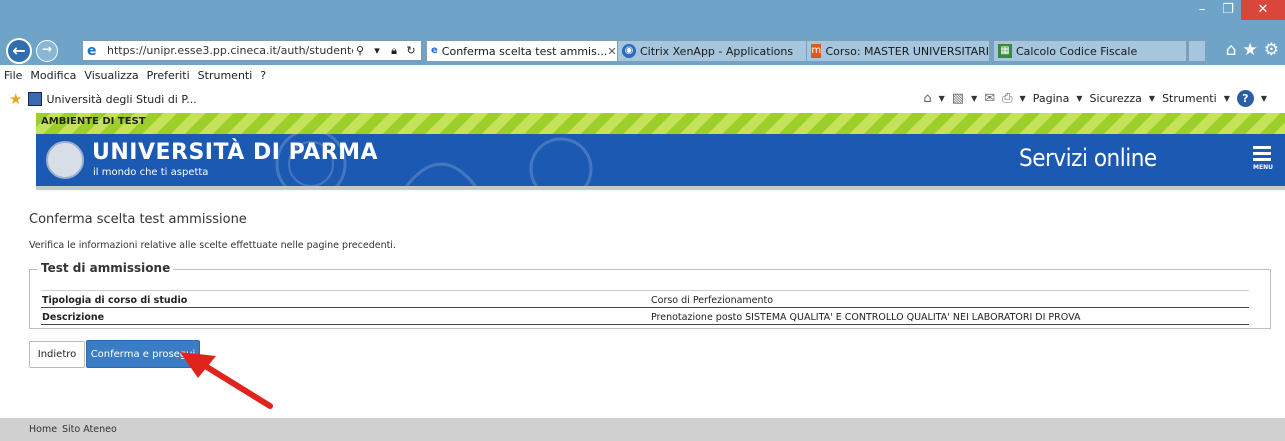  I want to click on close-tab-icon: ✕, so click(611, 51).